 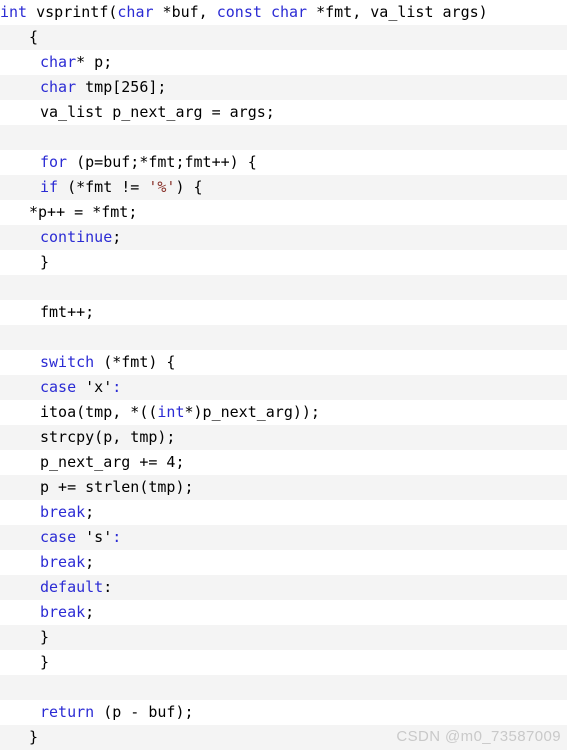 I want to click on code-line-text: char tmp[256];, so click(x=83, y=87).